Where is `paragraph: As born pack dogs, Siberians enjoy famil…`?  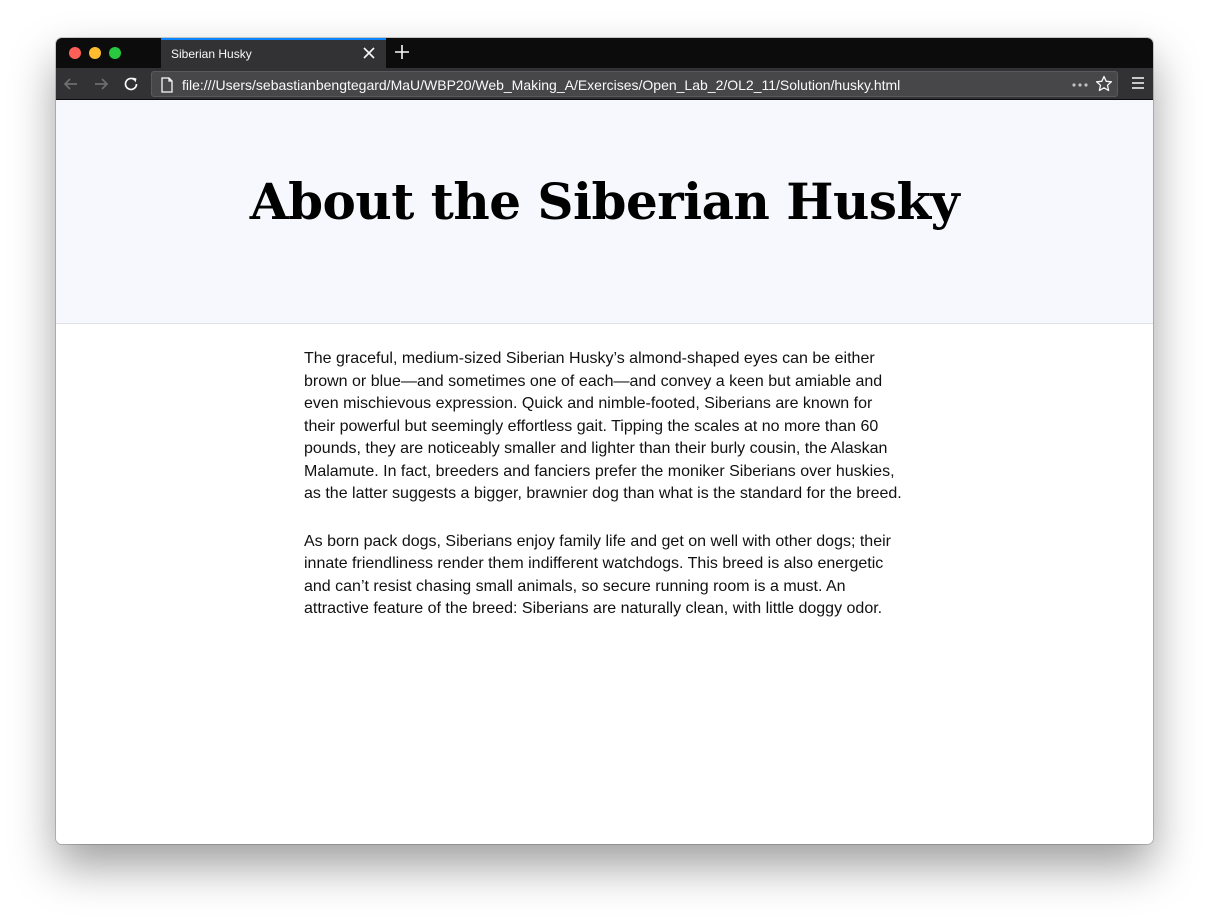 paragraph: As born pack dogs, Siberians enjoy famil… is located at coordinates (597, 575).